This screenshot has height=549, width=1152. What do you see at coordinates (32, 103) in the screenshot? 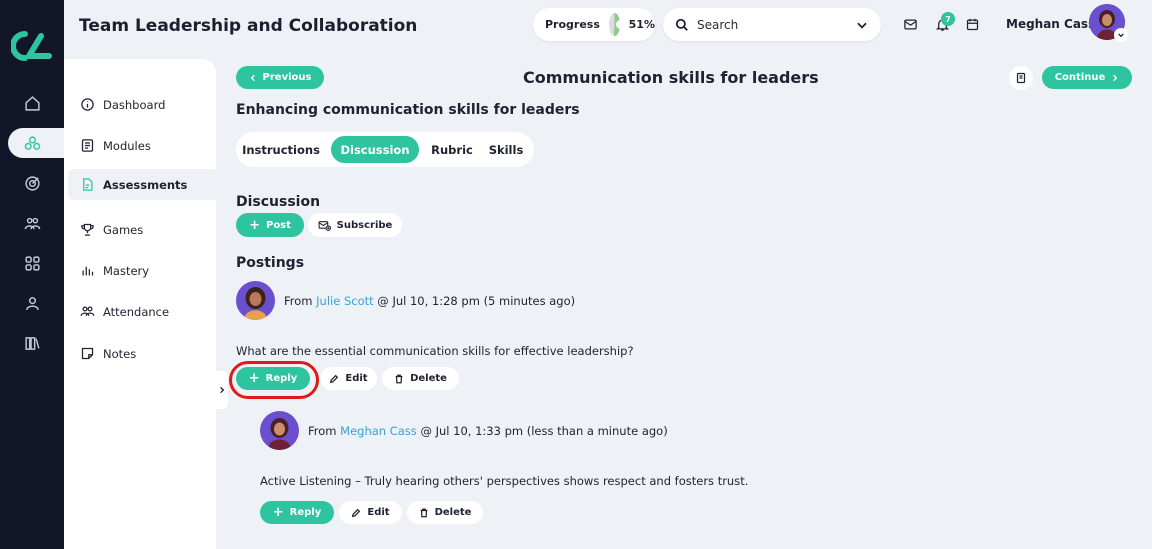
I see `home-icon` at bounding box center [32, 103].